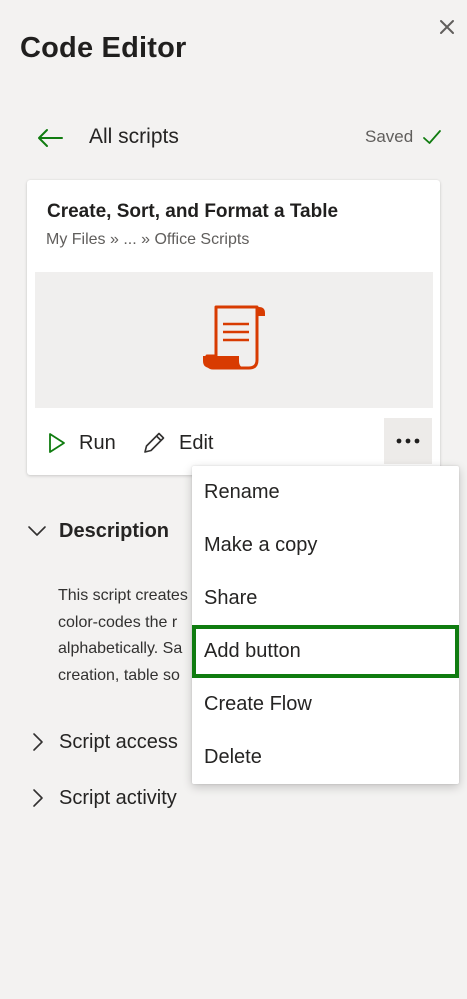 The image size is (467, 999). Describe the element at coordinates (37, 531) in the screenshot. I see `chevron-down-icon` at that location.